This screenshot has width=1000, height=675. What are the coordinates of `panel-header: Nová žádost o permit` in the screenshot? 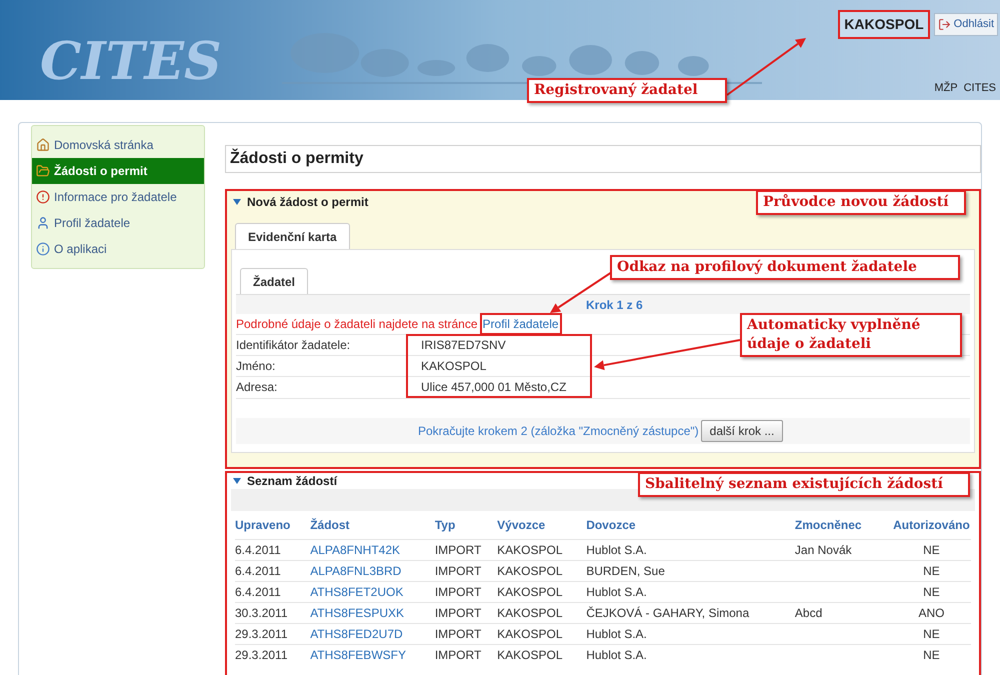 It's located at (300, 202).